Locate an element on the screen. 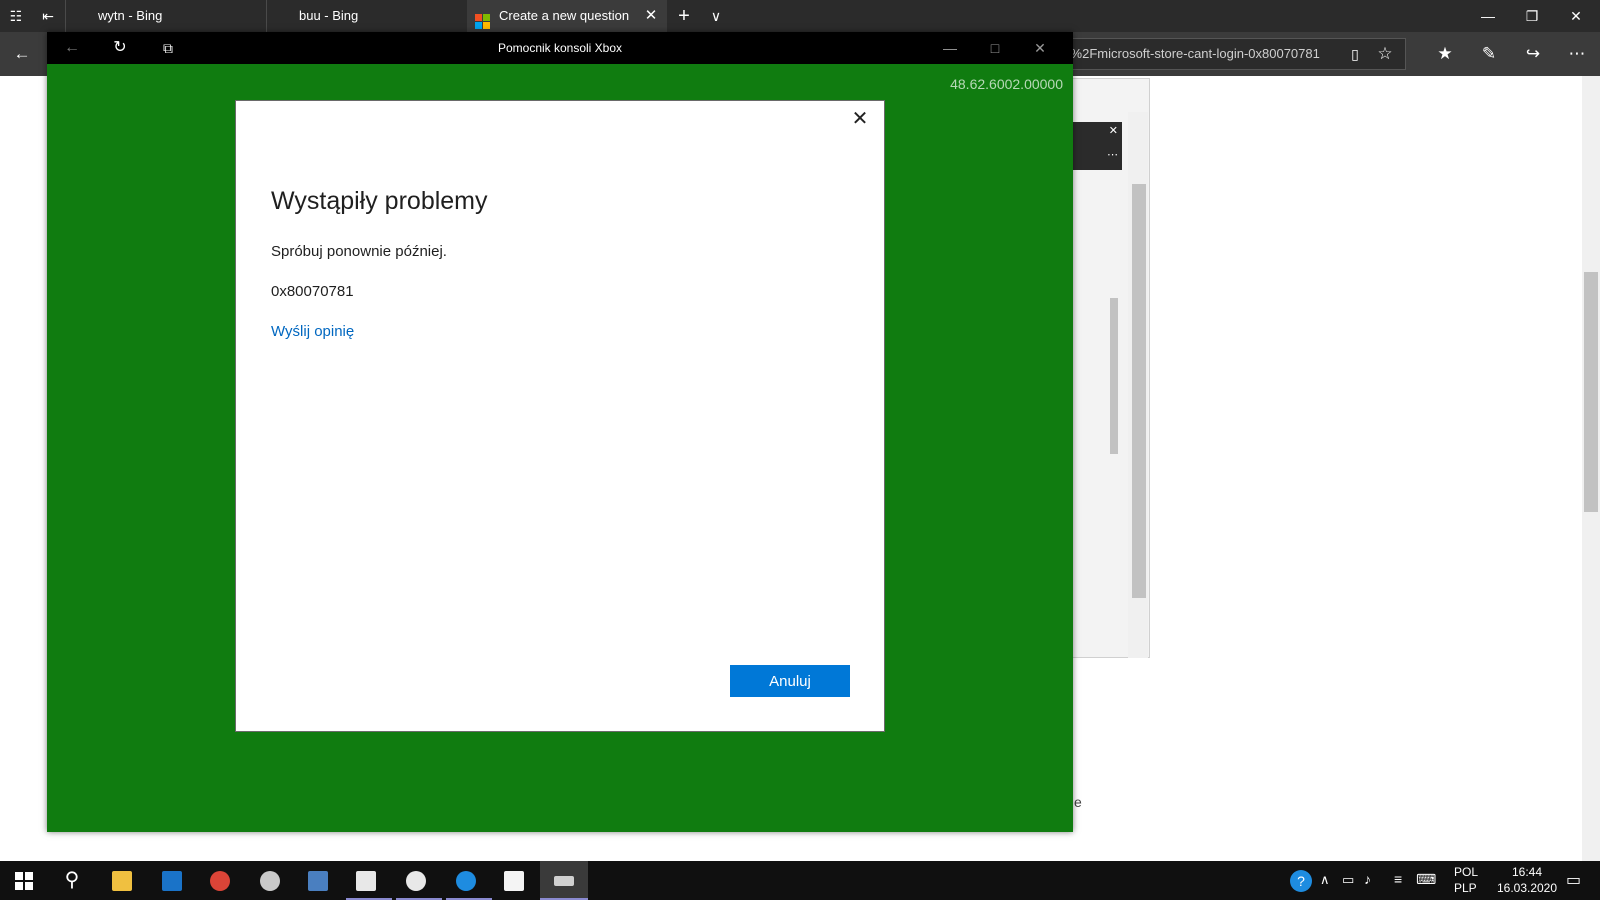 The image size is (1600, 900). dialog-title: Wystąpiły problemy is located at coordinates (379, 201).